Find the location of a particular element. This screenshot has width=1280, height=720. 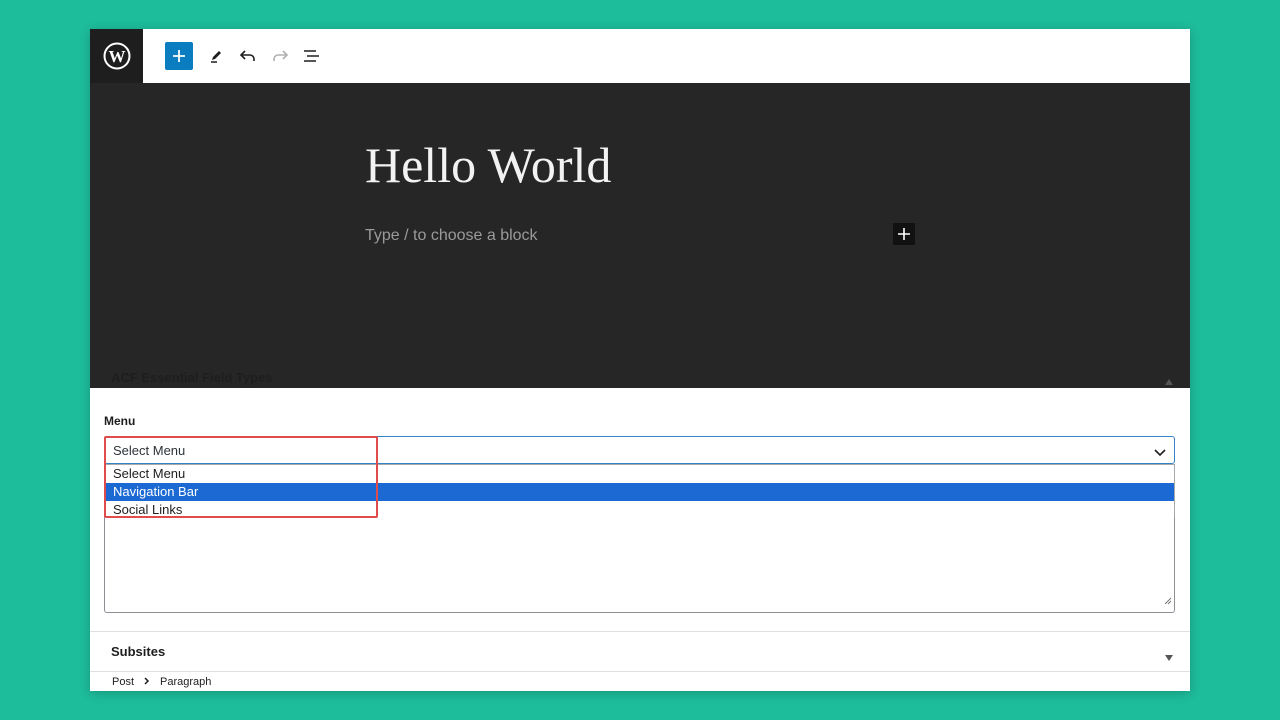

undo-icon is located at coordinates (247, 55).